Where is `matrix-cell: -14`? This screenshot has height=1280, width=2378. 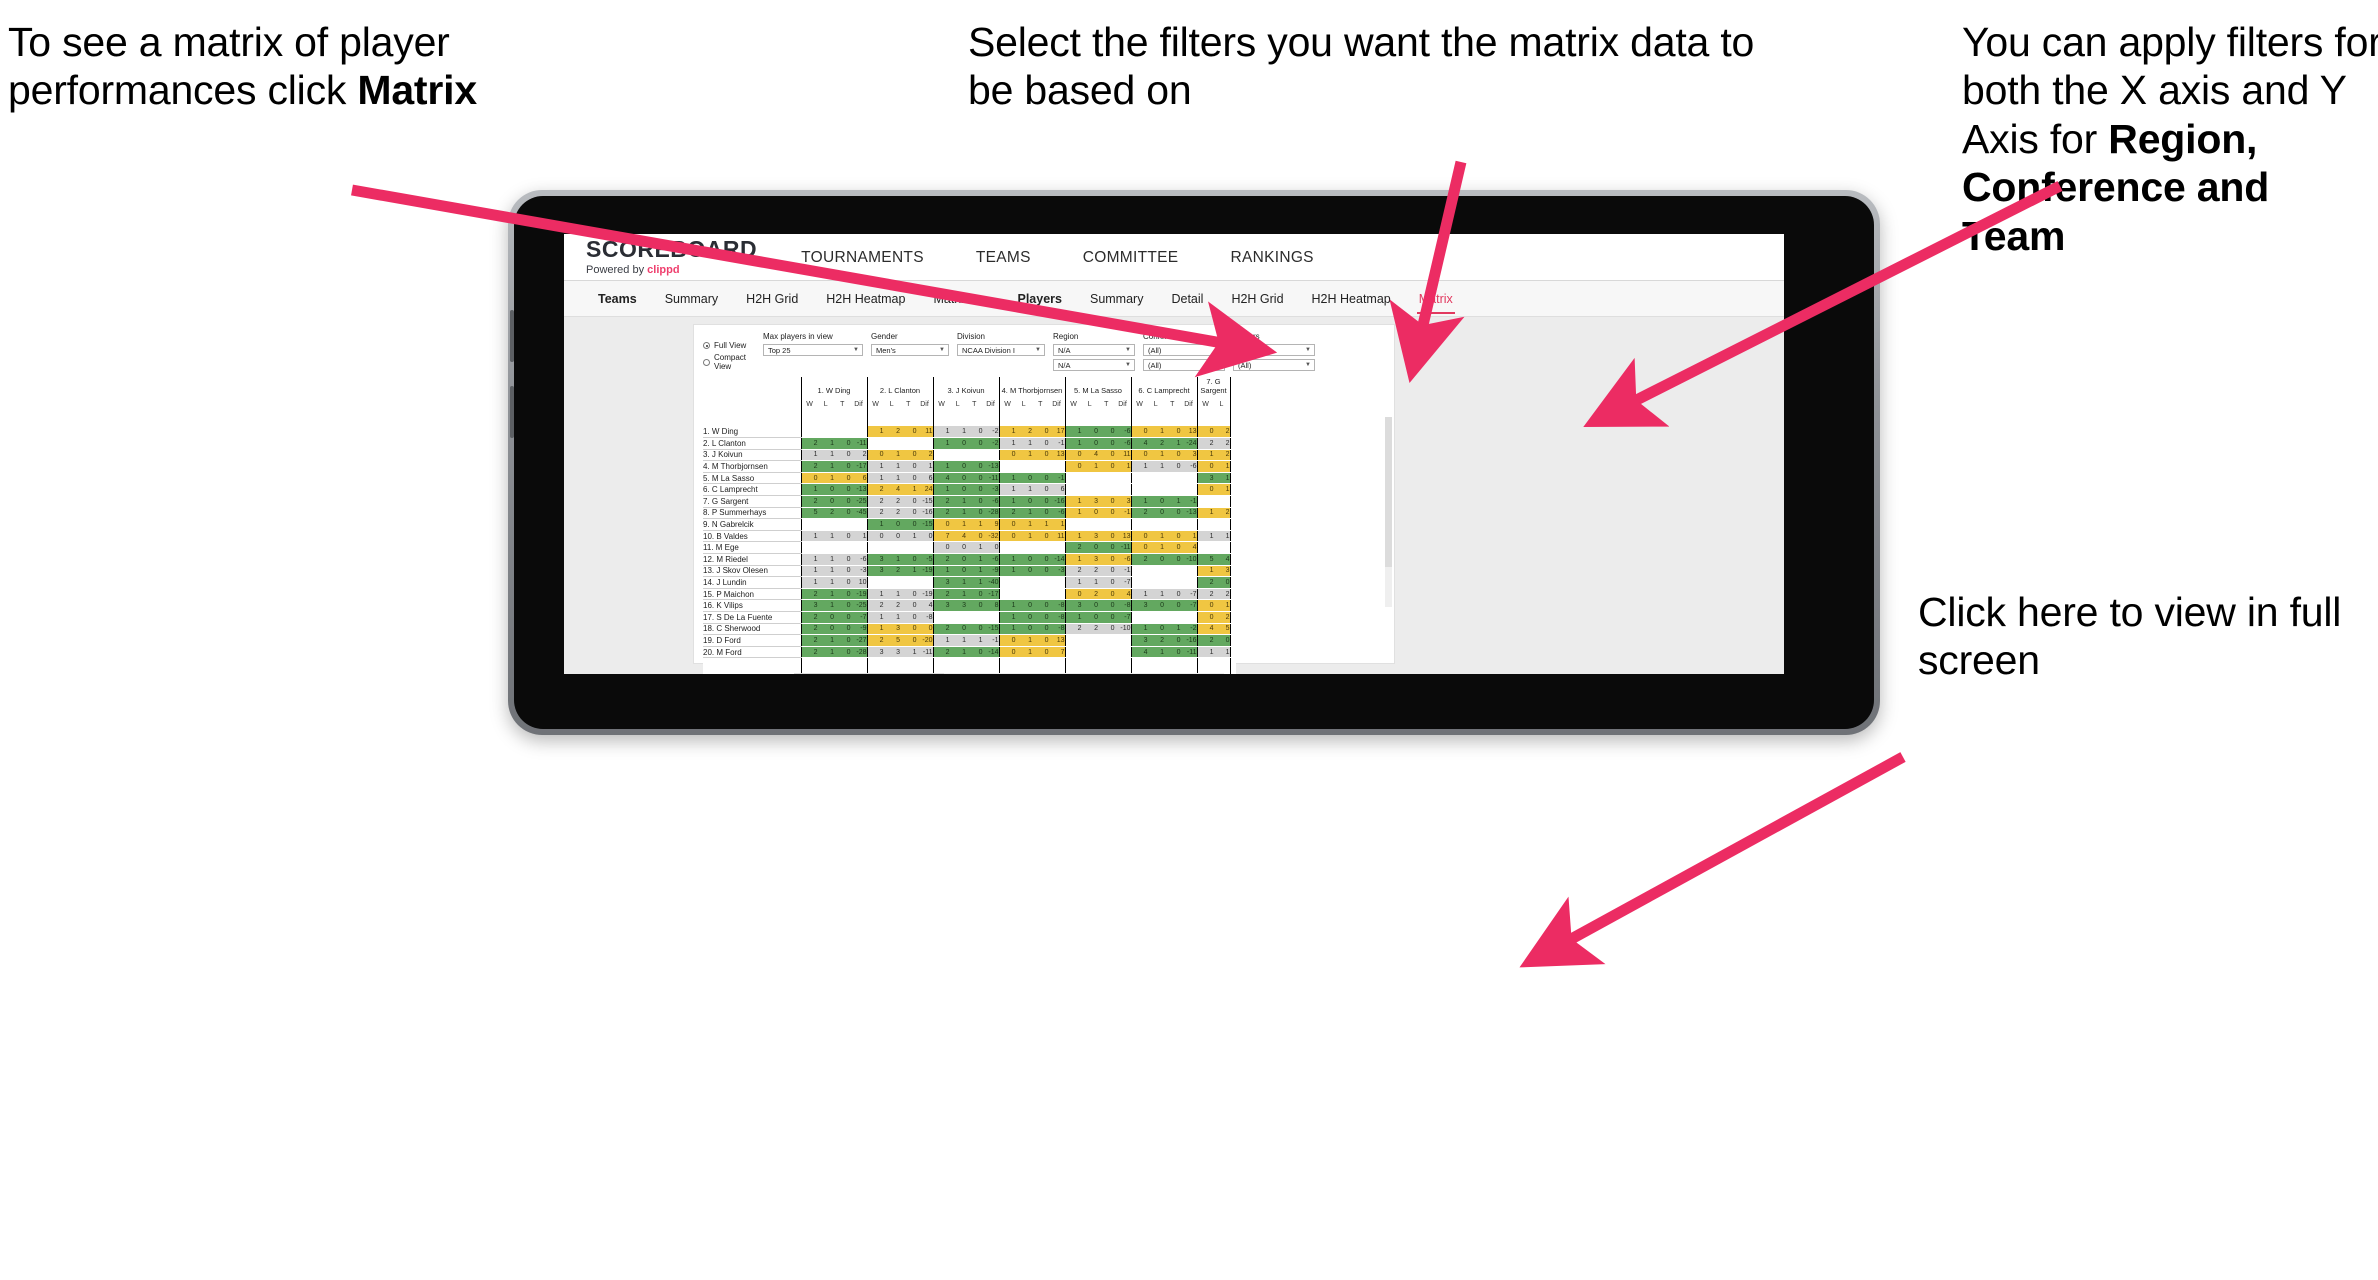
matrix-cell: -14 is located at coordinates (990, 652).